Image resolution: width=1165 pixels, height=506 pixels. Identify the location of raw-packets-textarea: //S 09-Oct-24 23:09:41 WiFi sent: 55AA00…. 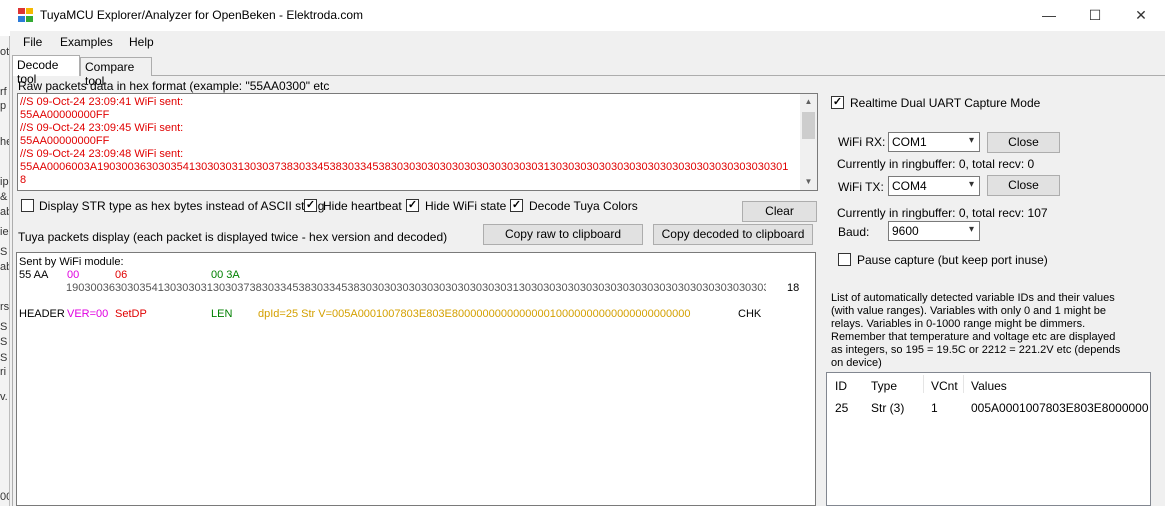
(417, 142).